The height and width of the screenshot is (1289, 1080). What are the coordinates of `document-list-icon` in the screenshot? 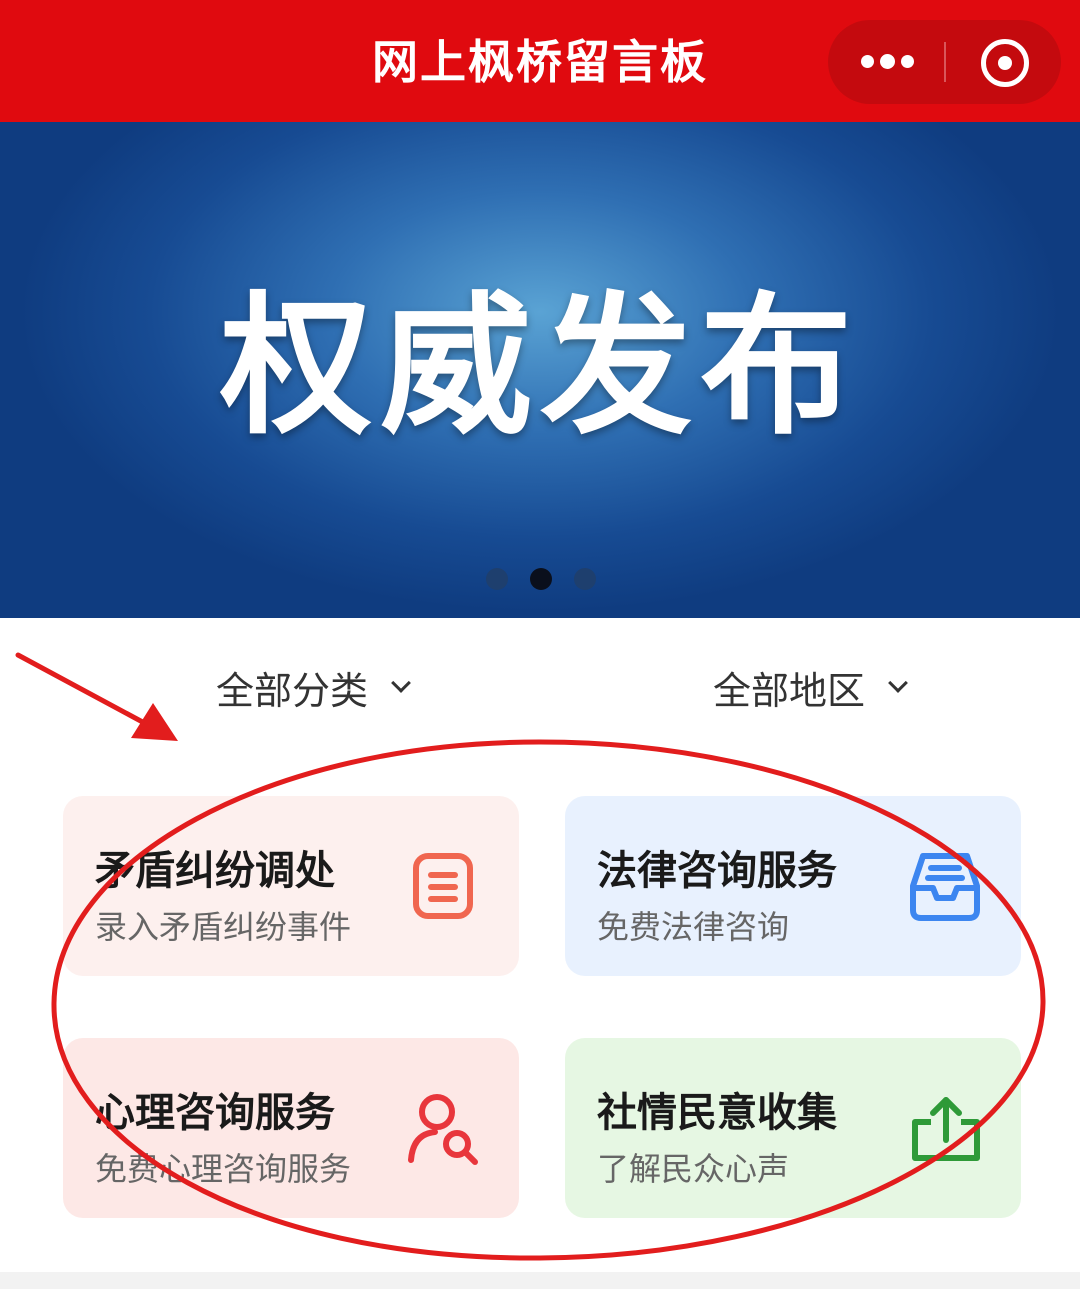 It's located at (443, 886).